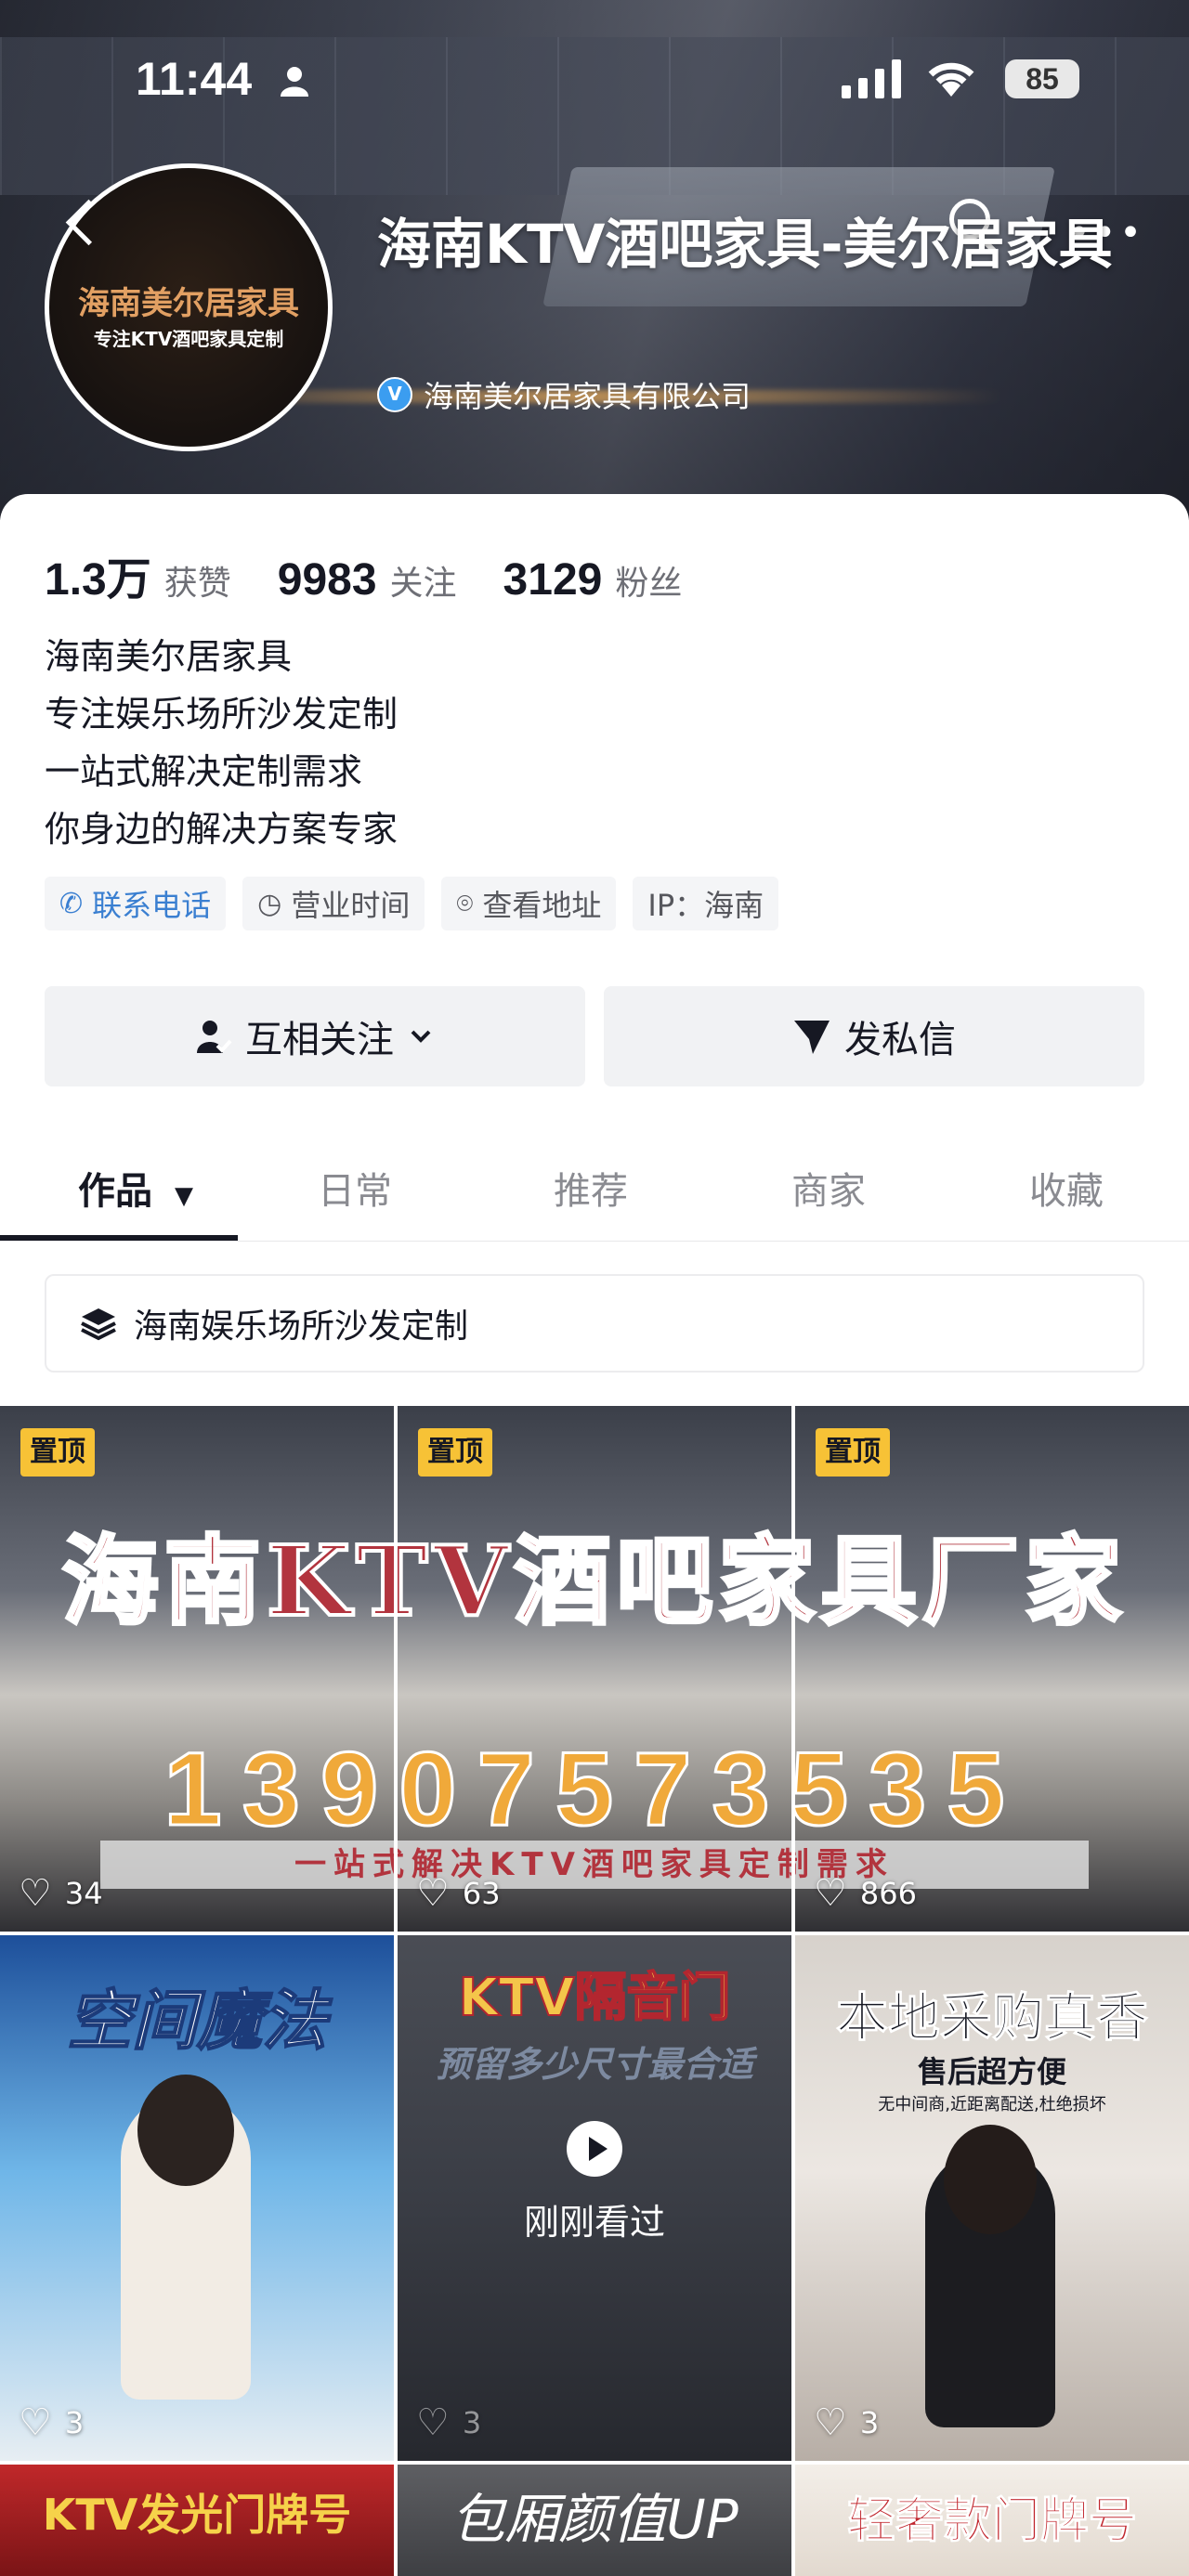  What do you see at coordinates (98, 574) in the screenshot?
I see `likes-count: 1.3万` at bounding box center [98, 574].